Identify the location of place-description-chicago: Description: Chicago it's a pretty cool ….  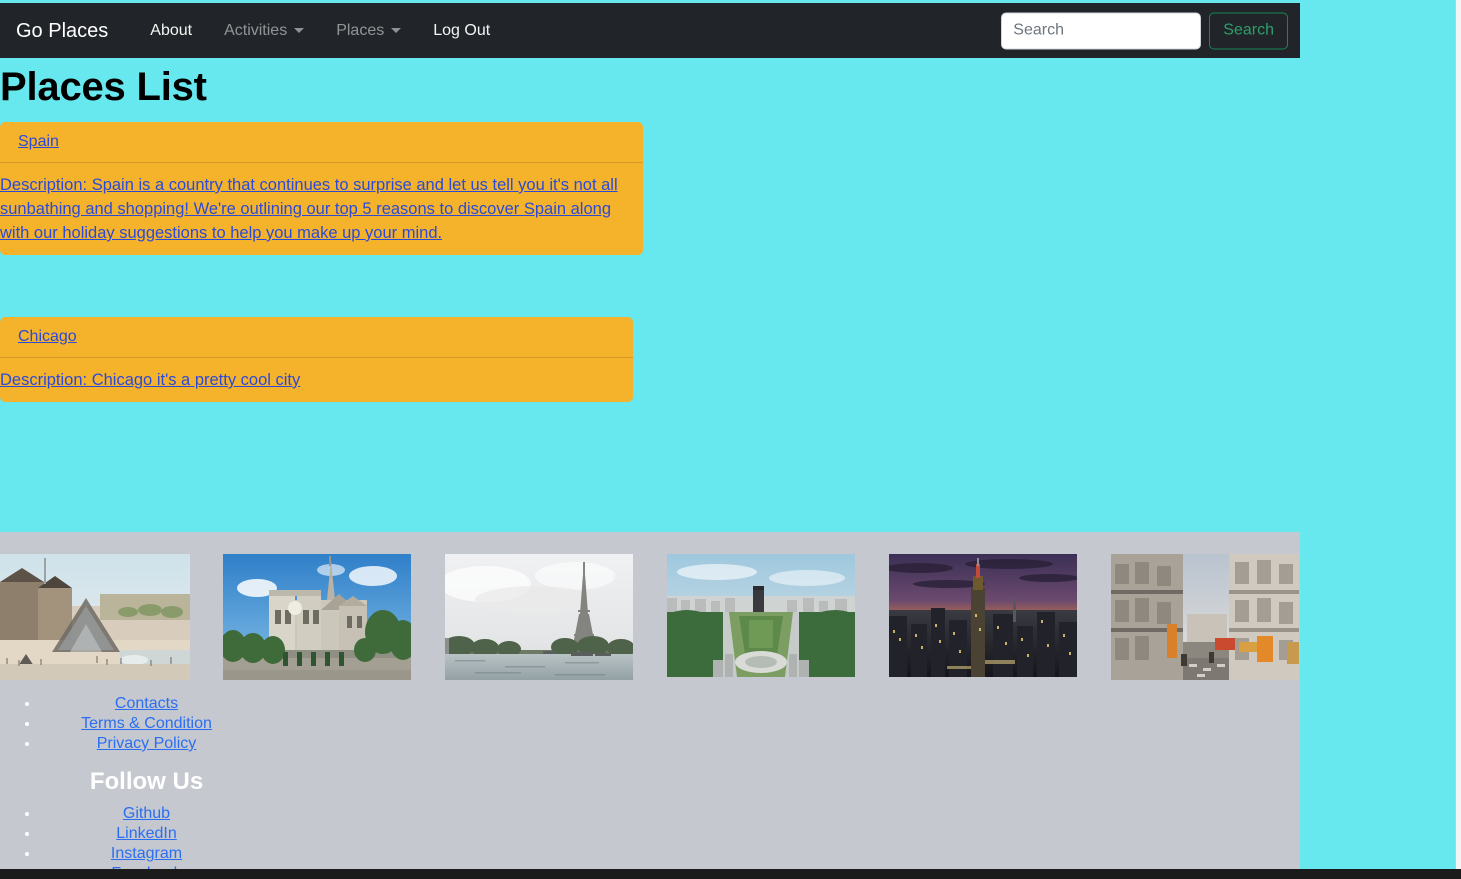
(150, 380).